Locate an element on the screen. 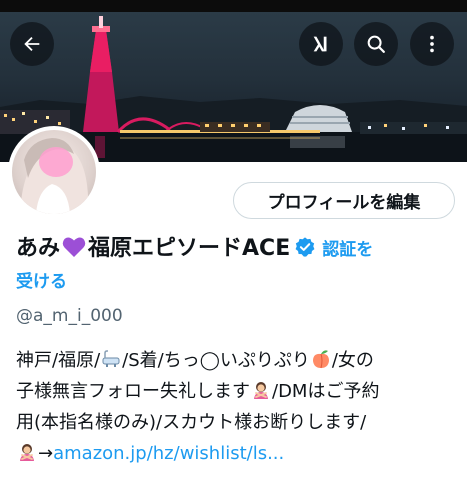  bio-text: /女の is located at coordinates (352, 360).